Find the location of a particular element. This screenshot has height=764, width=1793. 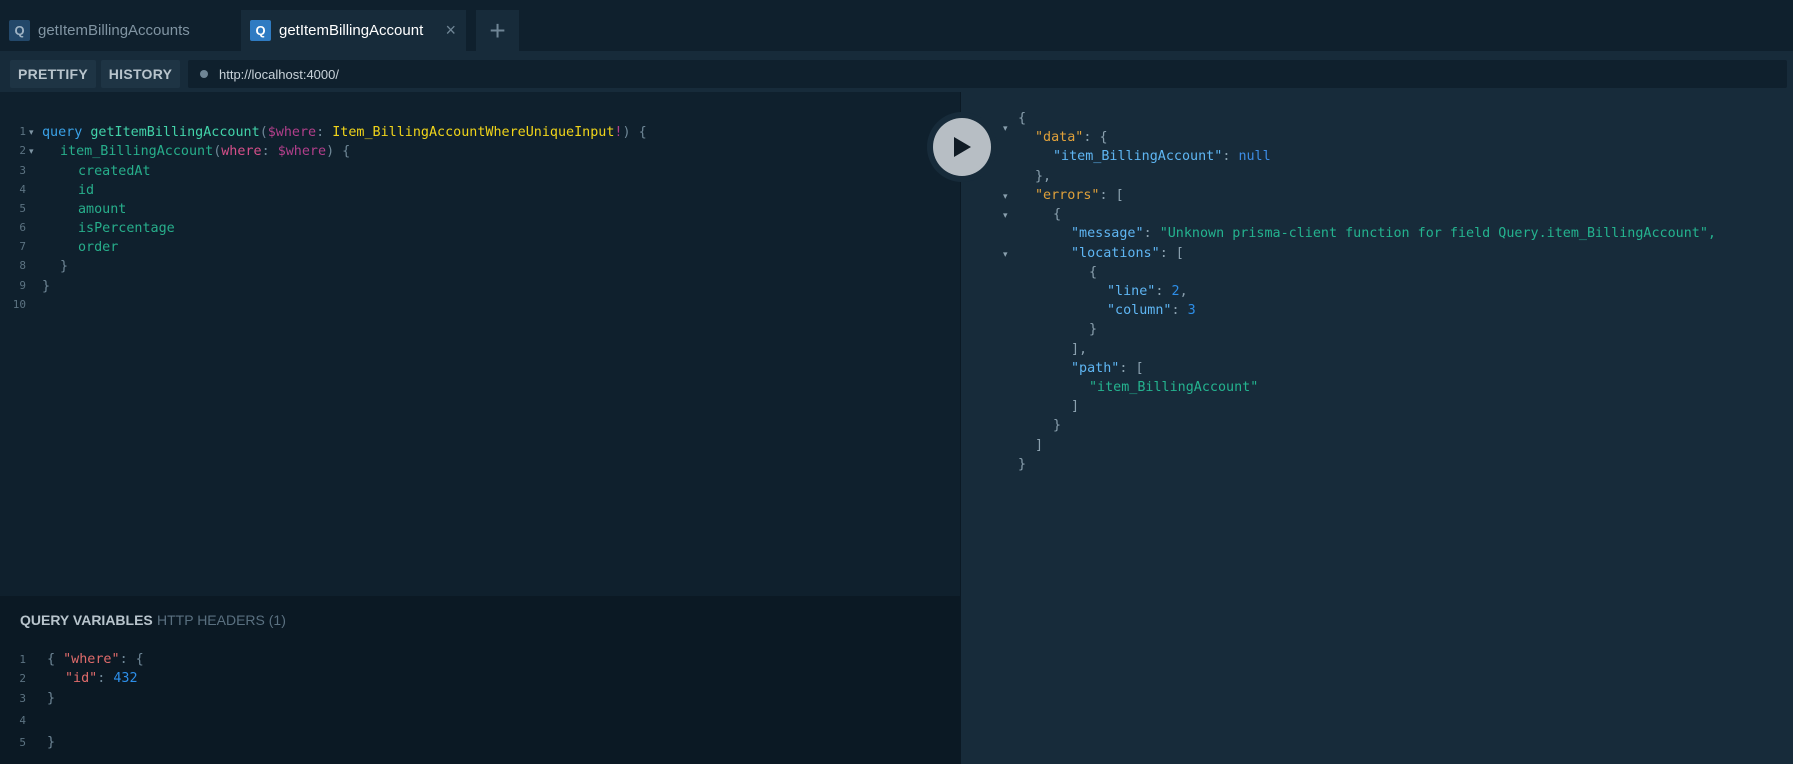

json-number: 3 is located at coordinates (1191, 310).